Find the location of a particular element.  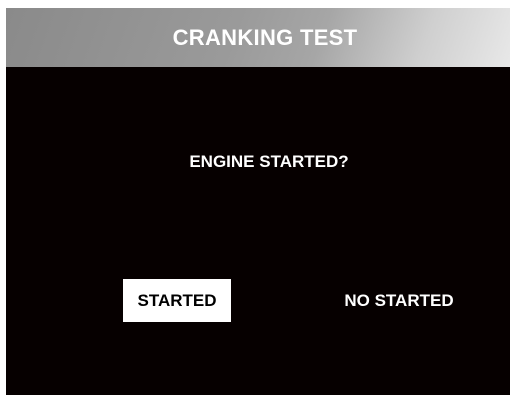

engine-started-question: ENGINE STARTED? is located at coordinates (269, 161).